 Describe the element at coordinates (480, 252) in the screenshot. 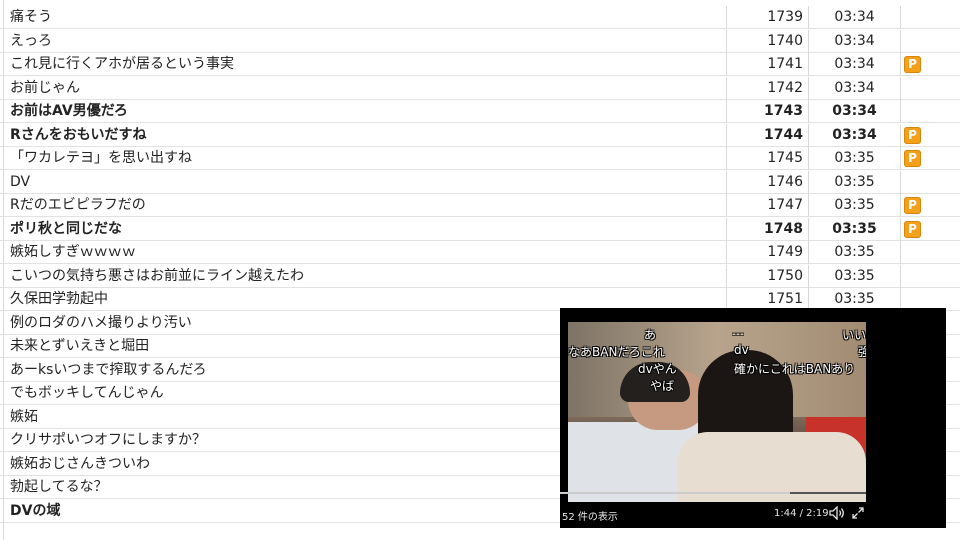

I see `table-row: 嫉妬しすぎｗｗｗｗ 1749 03:35` at that location.